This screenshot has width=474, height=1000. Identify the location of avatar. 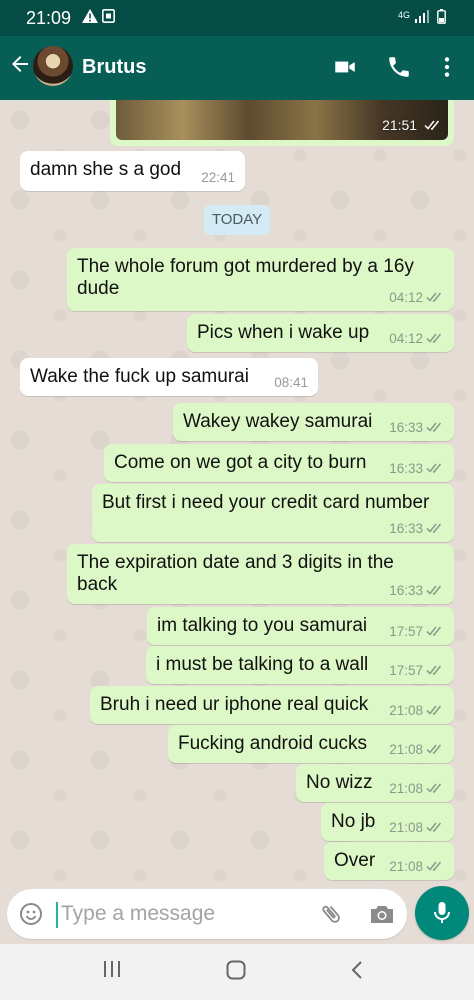
(53, 66).